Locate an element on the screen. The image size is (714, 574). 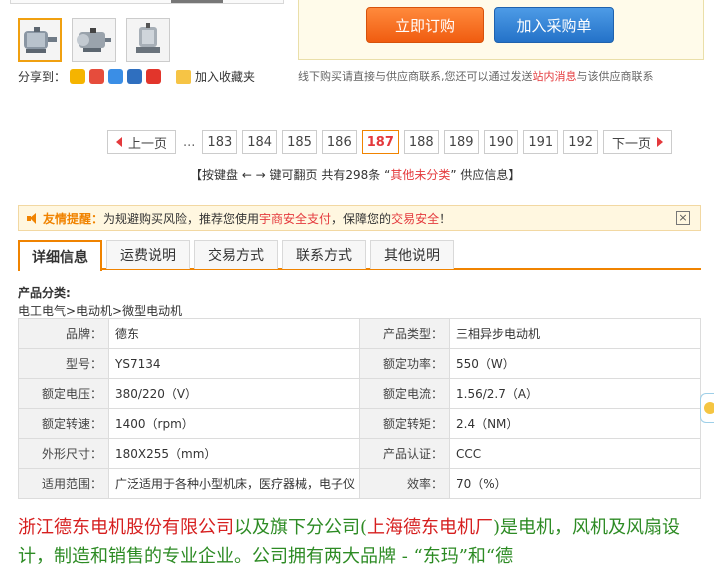
spec-value: 广泛适用于各种小型机床，医疗器械，电子仪 is located at coordinates (234, 483).